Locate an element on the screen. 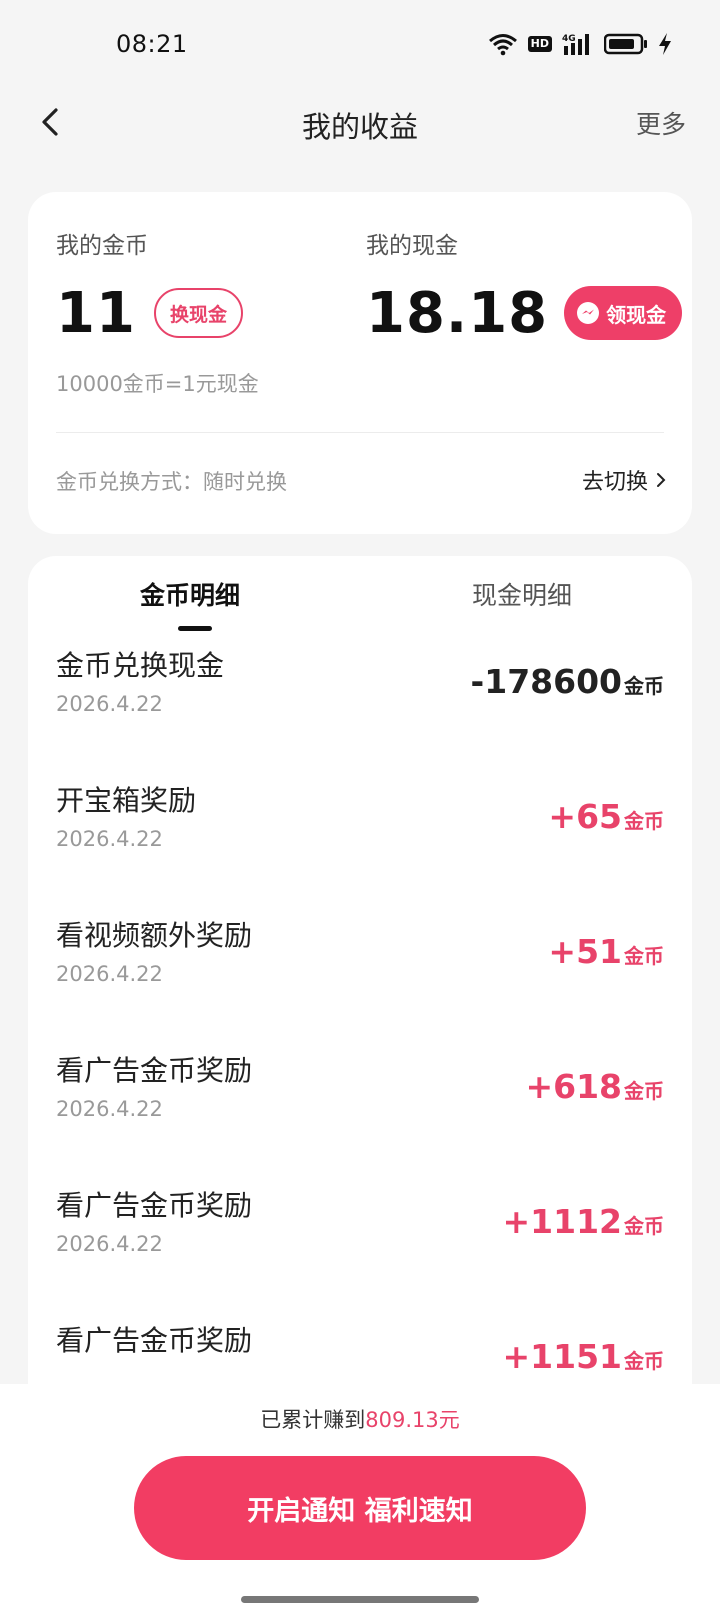  record-value: +51 is located at coordinates (585, 951).